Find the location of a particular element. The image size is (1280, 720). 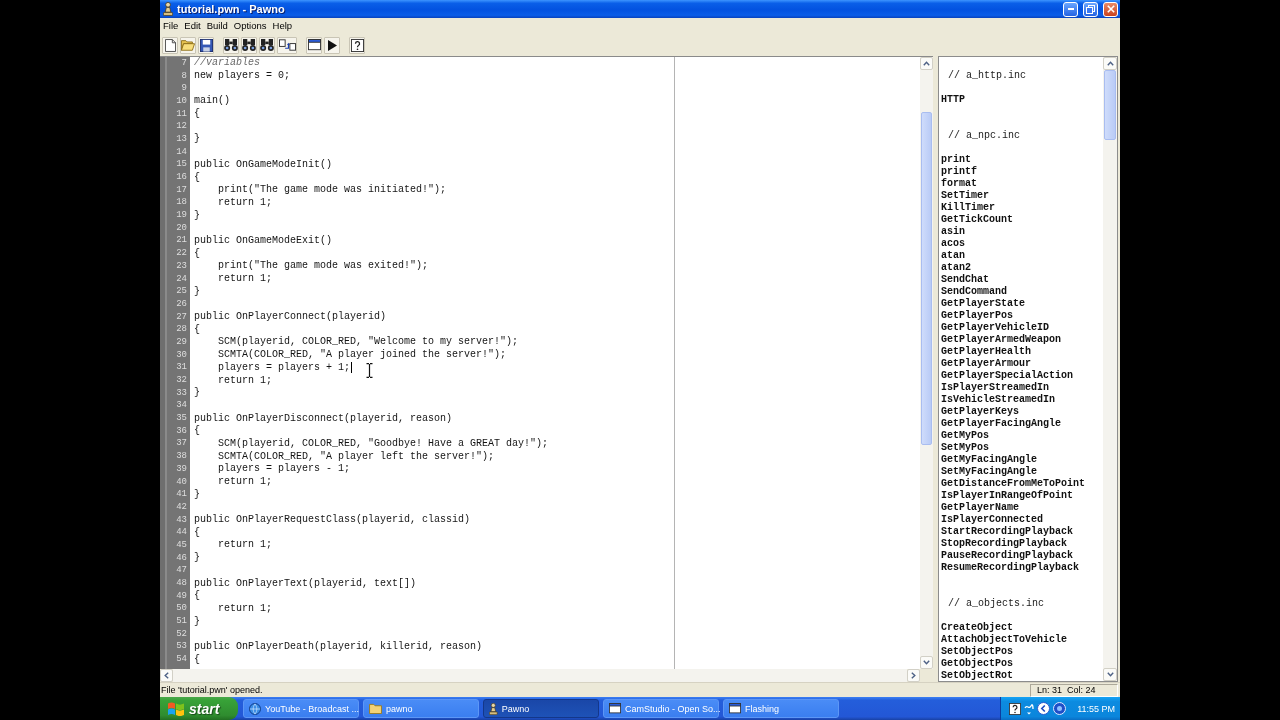

restore-button is located at coordinates (1090, 9).